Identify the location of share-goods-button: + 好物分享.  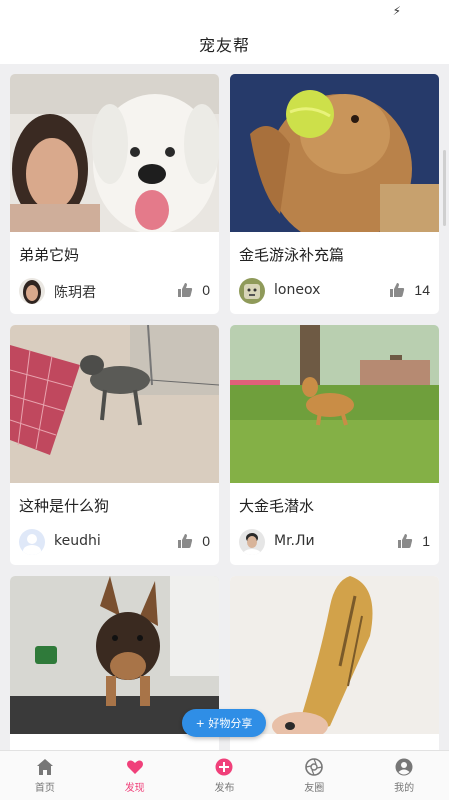
(224, 723).